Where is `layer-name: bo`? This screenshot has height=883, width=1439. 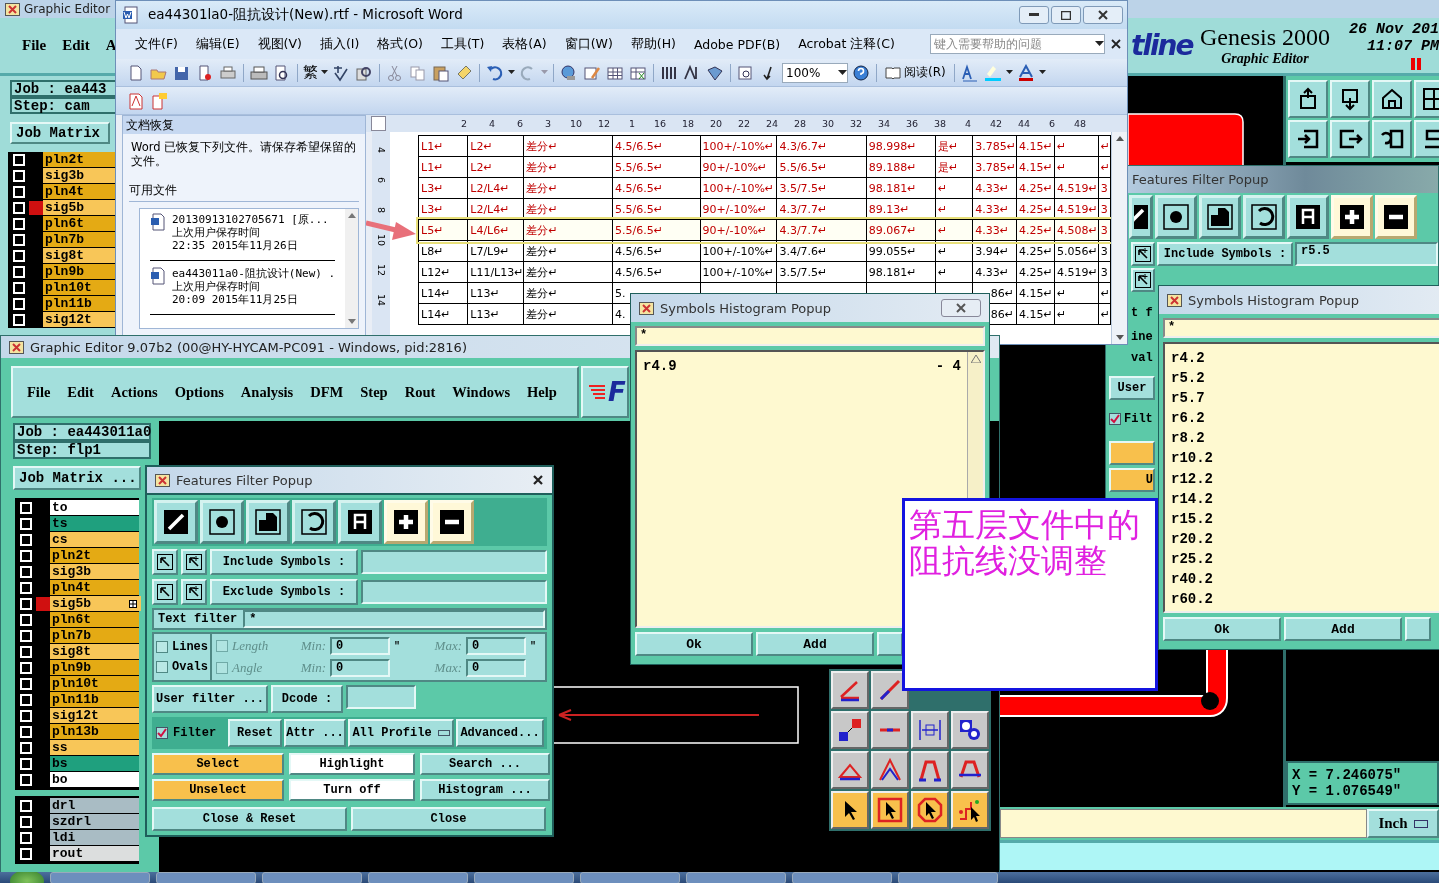 layer-name: bo is located at coordinates (94, 779).